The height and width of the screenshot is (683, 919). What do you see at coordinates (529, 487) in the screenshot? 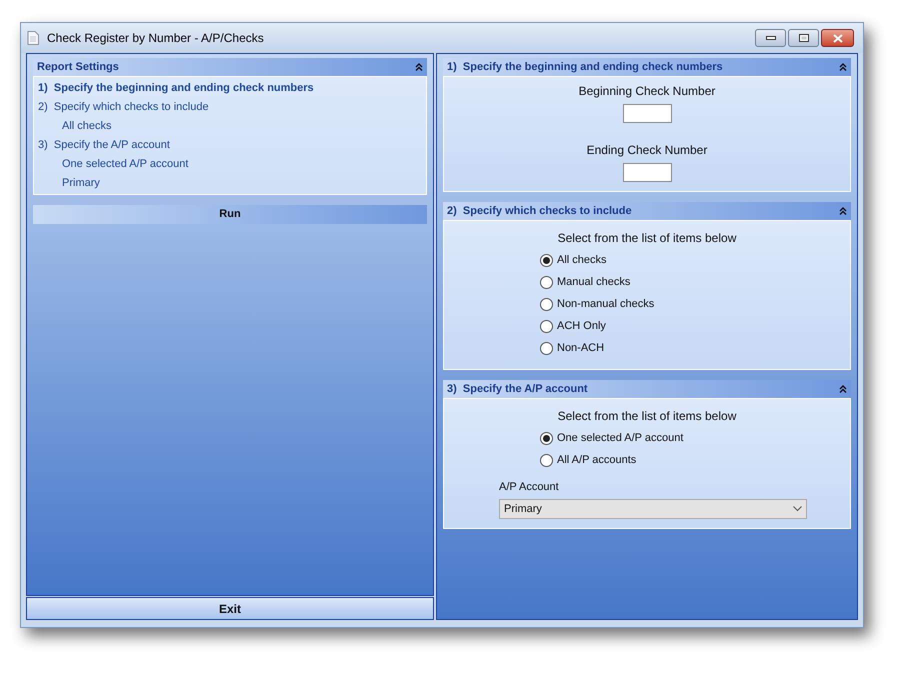
I see `dropdown-label: A/P Account` at bounding box center [529, 487].